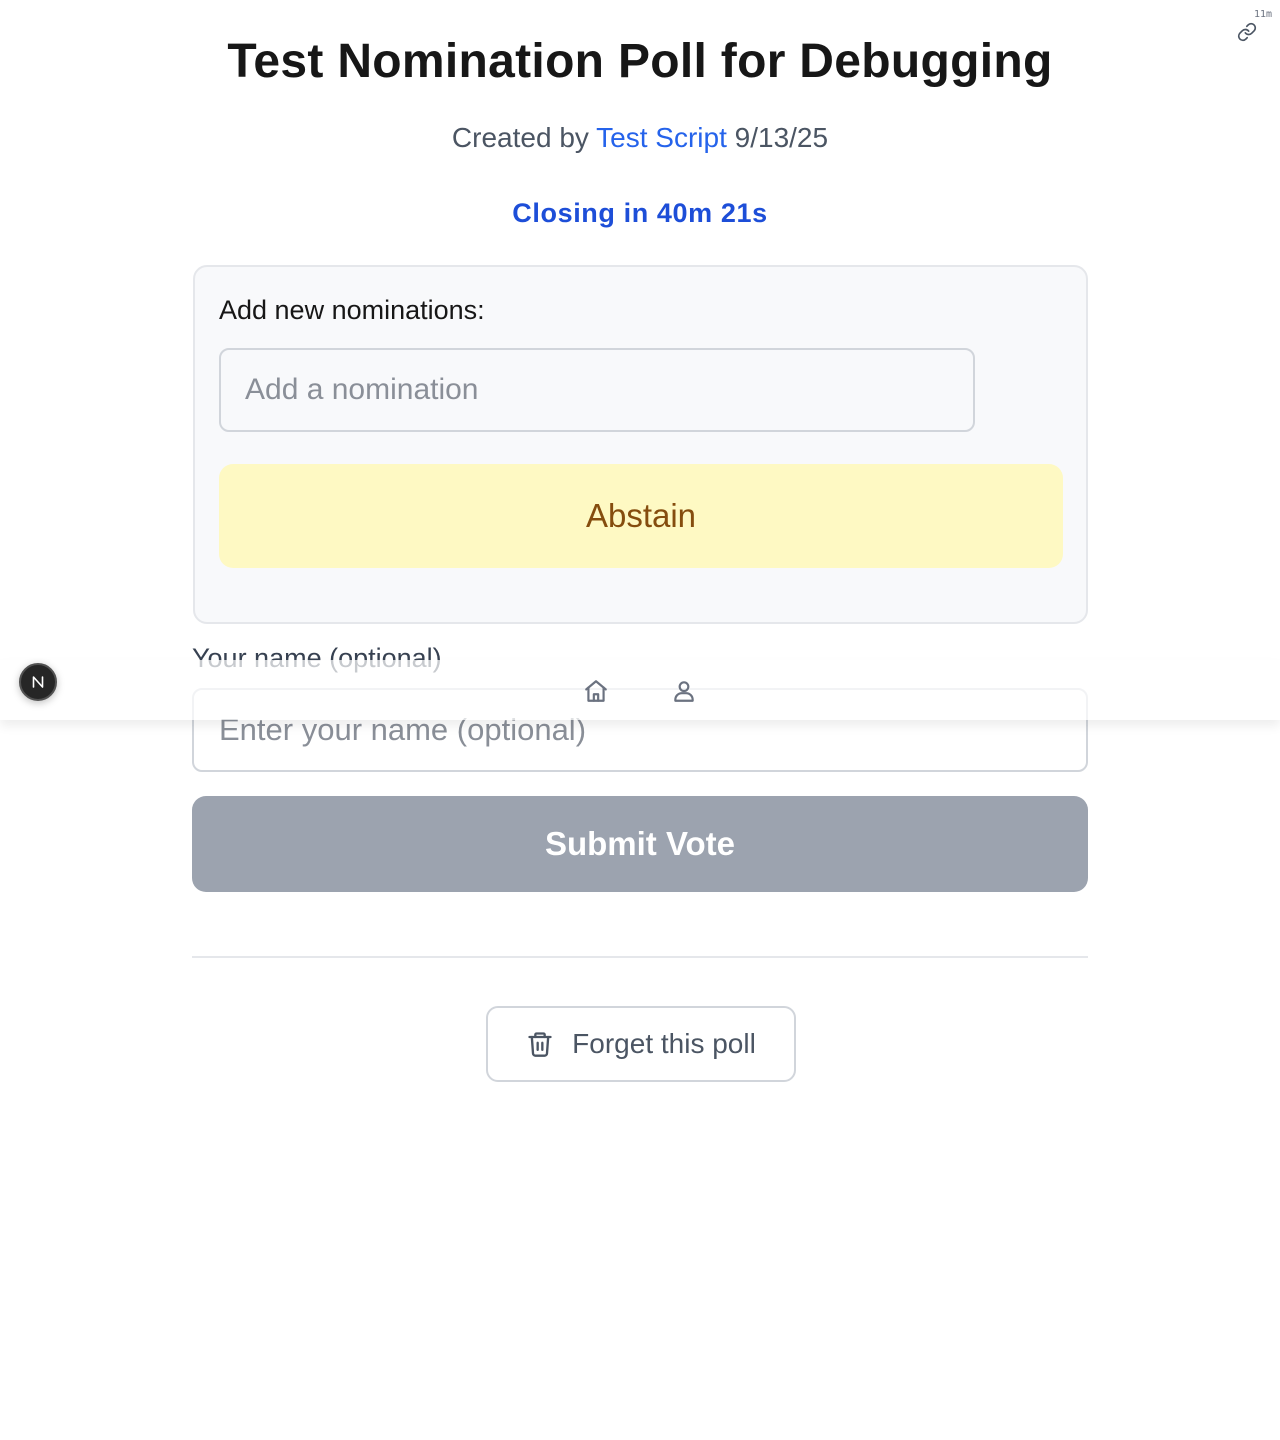  Describe the element at coordinates (661, 137) in the screenshot. I see `author-link: Test Script` at that location.